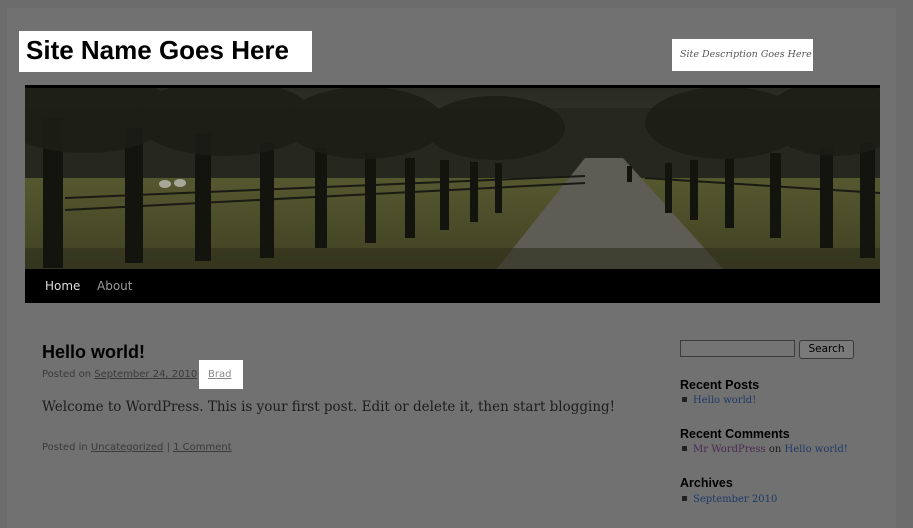 This screenshot has height=528, width=913. I want to click on site-title: Site Name Goes Here, so click(157, 50).